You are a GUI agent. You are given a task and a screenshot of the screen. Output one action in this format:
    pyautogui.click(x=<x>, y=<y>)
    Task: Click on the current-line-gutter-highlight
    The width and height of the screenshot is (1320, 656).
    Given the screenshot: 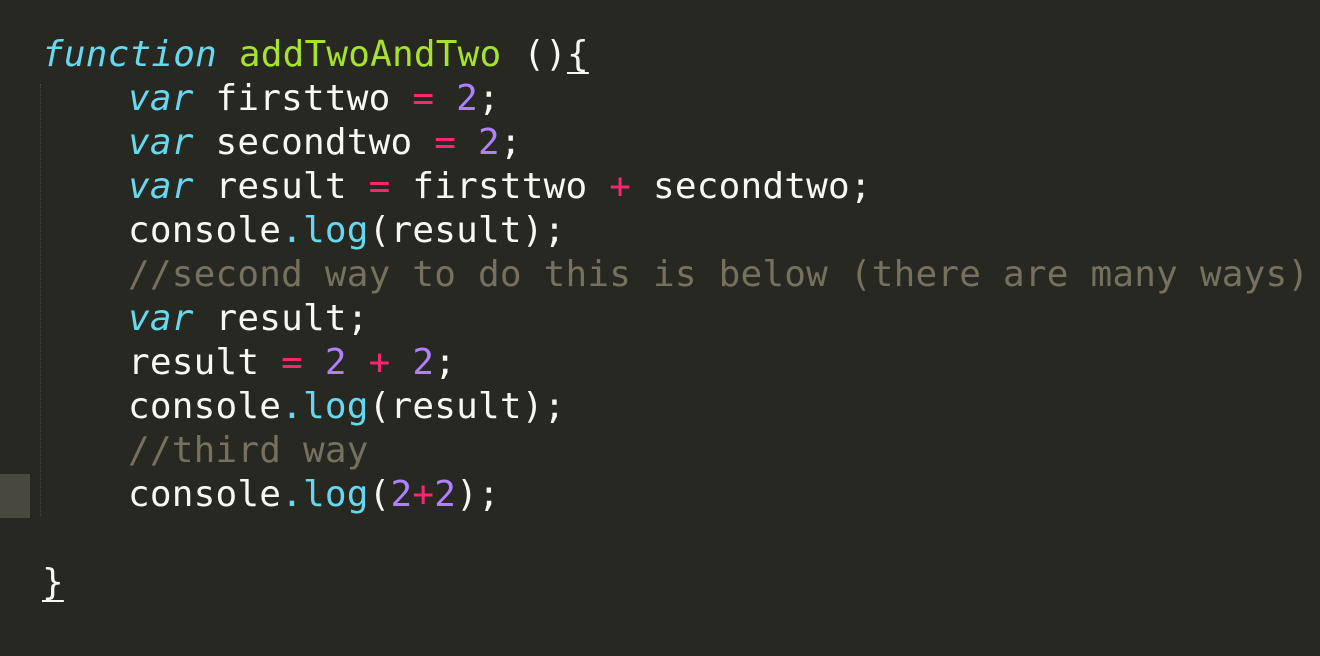 What is the action you would take?
    pyautogui.click(x=15, y=496)
    